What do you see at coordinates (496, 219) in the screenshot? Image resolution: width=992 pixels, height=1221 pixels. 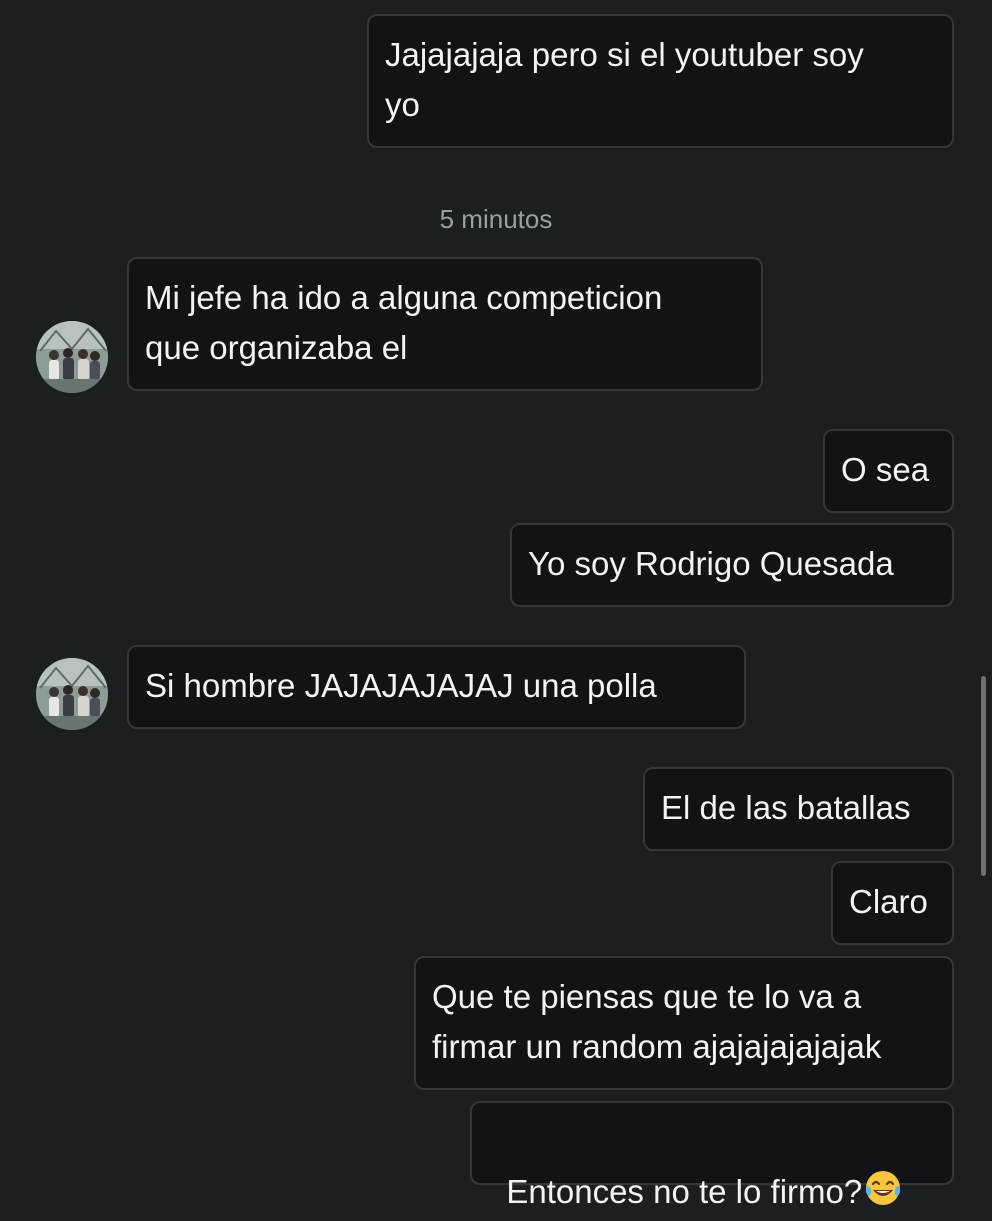 I see `timestamp-separator: 5 minutos` at bounding box center [496, 219].